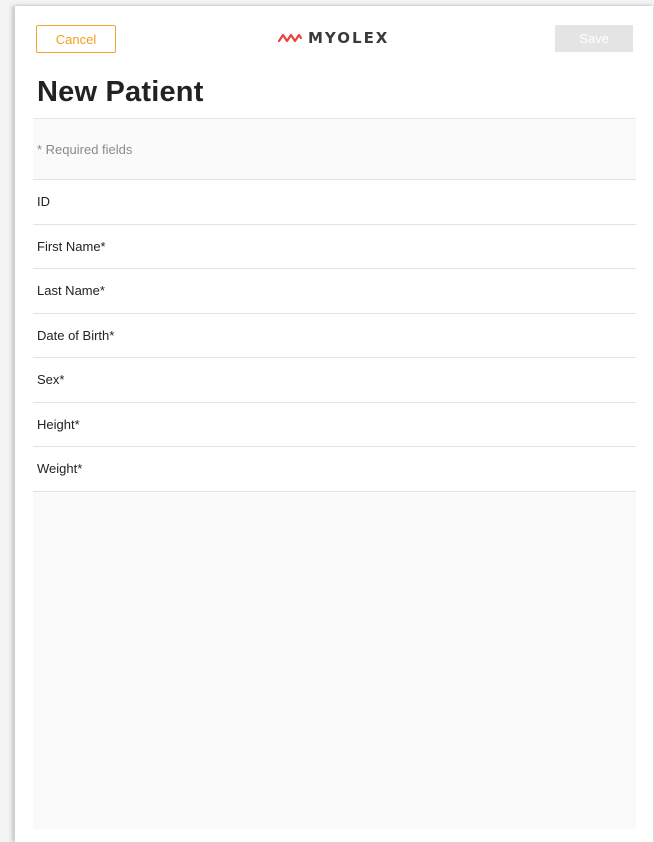  What do you see at coordinates (43, 202) in the screenshot?
I see `field-label: ID` at bounding box center [43, 202].